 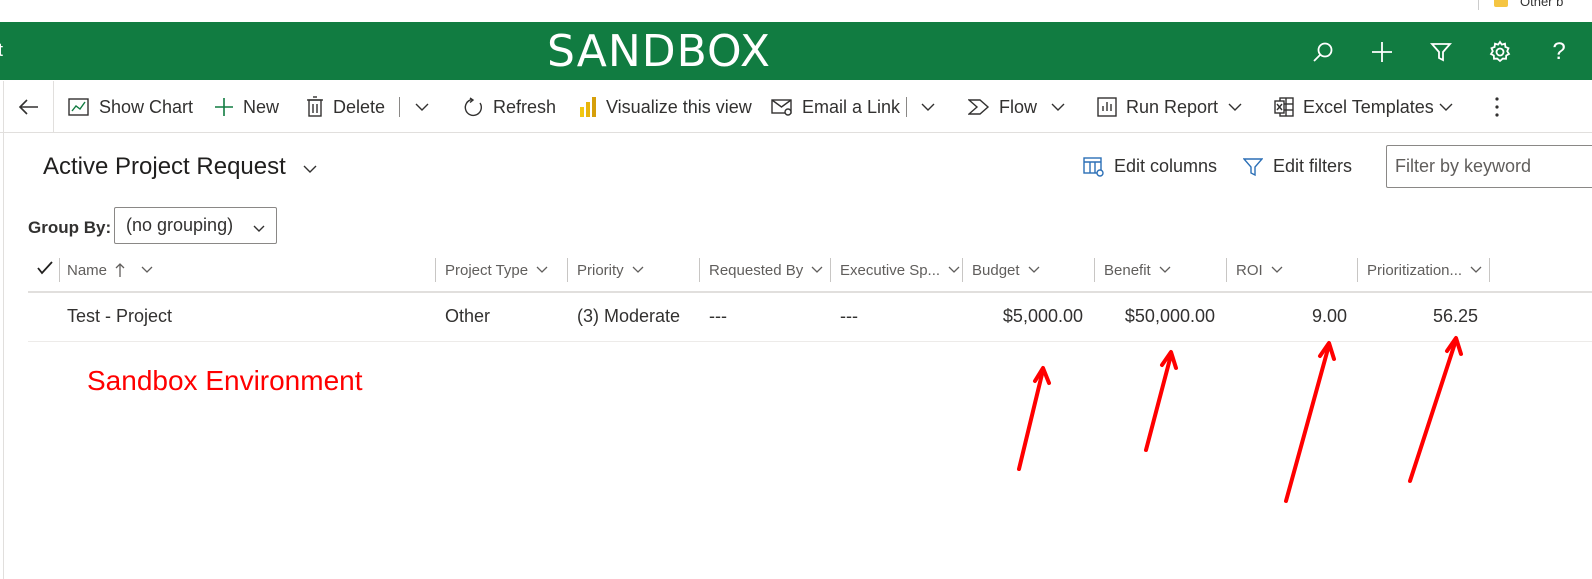 I want to click on annotation-arrows, so click(x=1240, y=419).